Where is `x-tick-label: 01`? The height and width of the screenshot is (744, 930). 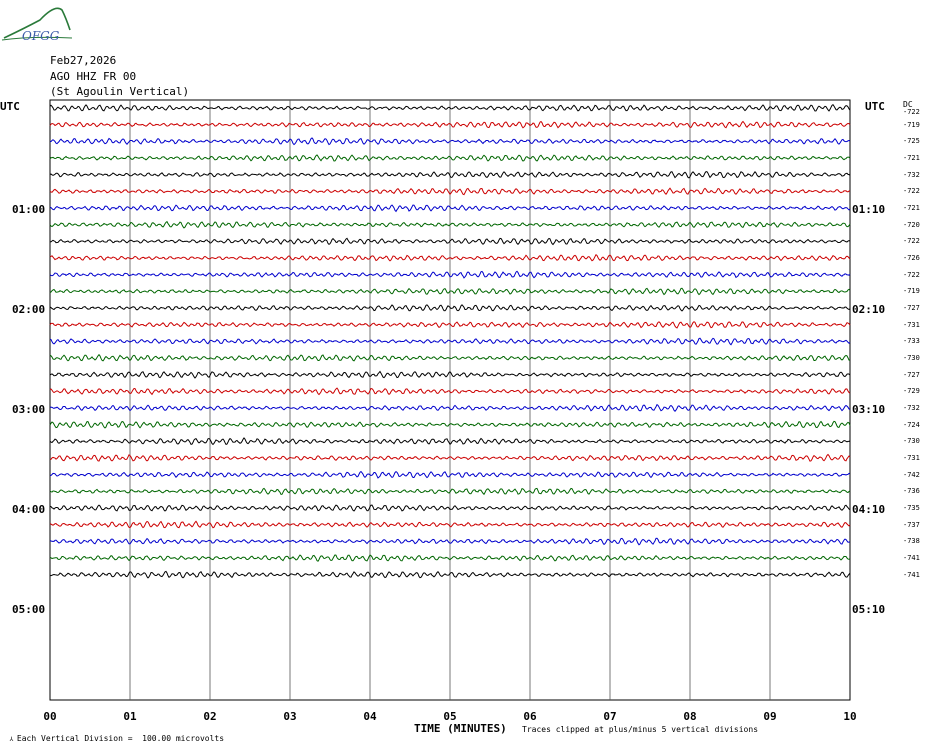
x-tick-label: 01 is located at coordinates (130, 716).